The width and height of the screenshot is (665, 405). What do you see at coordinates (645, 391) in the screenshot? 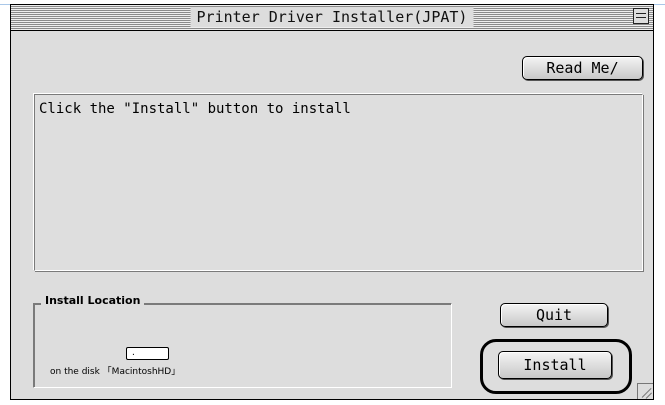
I see `grow-box-icon` at bounding box center [645, 391].